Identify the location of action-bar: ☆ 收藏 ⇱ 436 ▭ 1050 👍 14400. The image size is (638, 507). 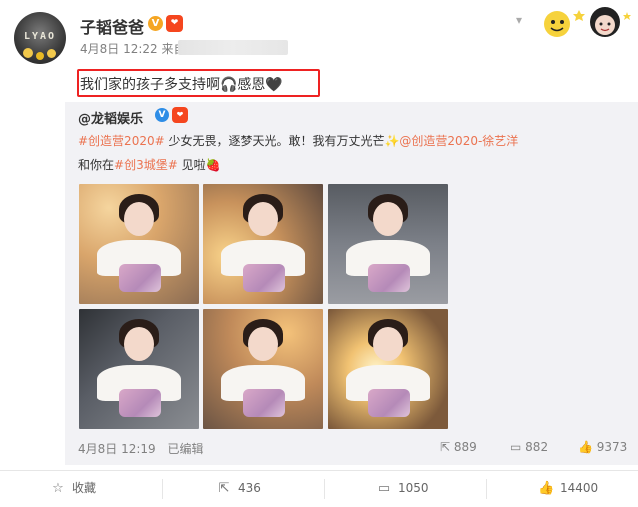
(319, 489).